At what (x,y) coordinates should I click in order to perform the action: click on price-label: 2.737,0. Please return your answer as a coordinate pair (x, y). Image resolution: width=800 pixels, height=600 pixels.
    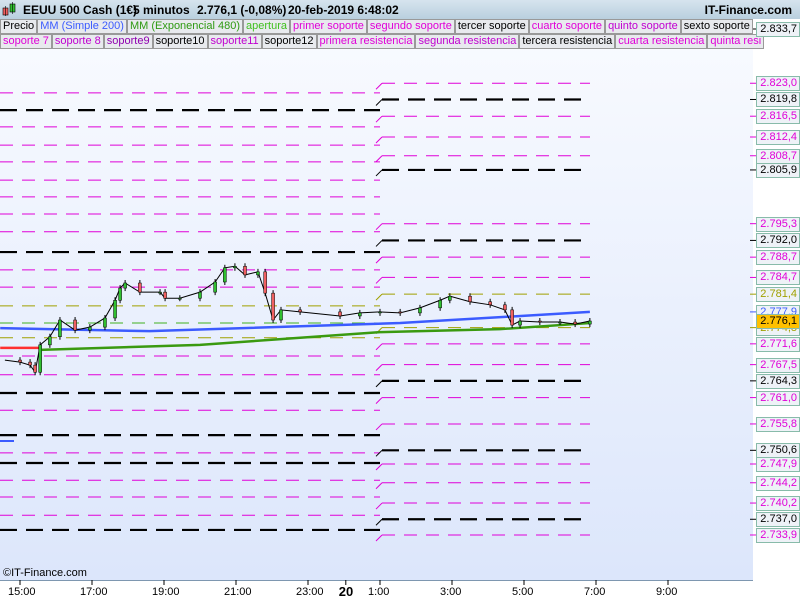
    Looking at the image, I should click on (778, 520).